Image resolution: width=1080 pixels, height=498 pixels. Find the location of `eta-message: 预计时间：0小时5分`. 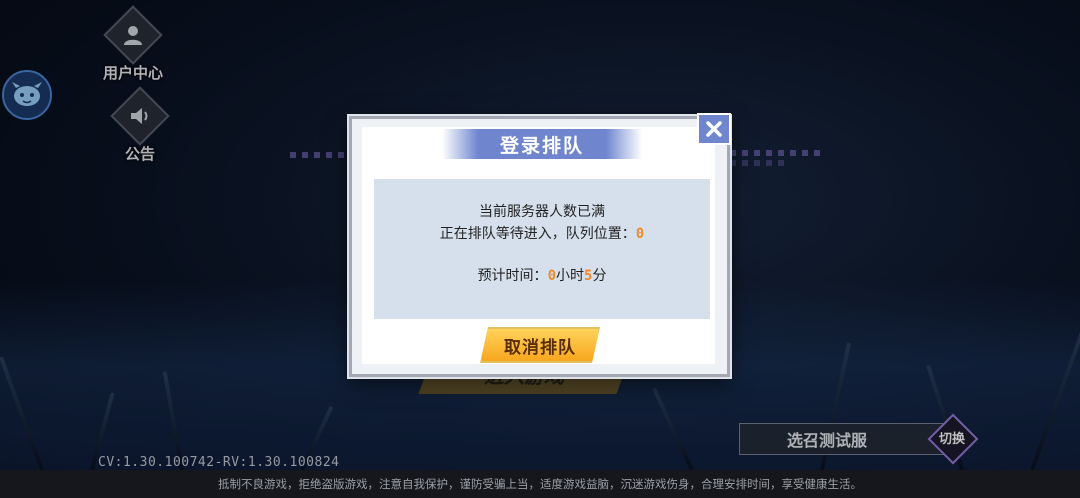

eta-message: 预计时间：0小时5分 is located at coordinates (542, 276).